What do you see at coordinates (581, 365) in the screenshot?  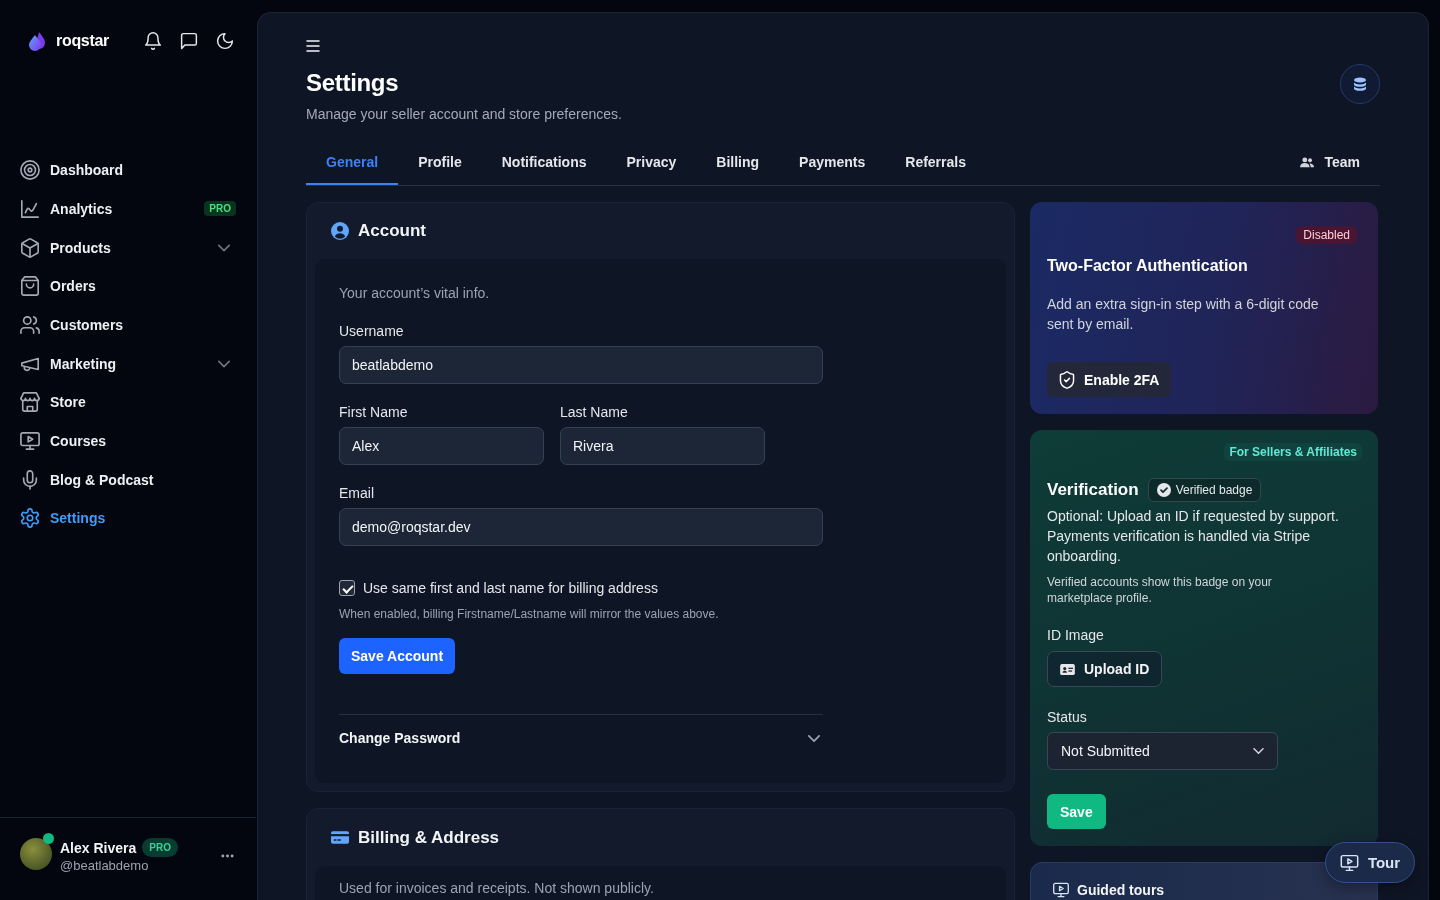 I see `input-field: beatlabdemo` at bounding box center [581, 365].